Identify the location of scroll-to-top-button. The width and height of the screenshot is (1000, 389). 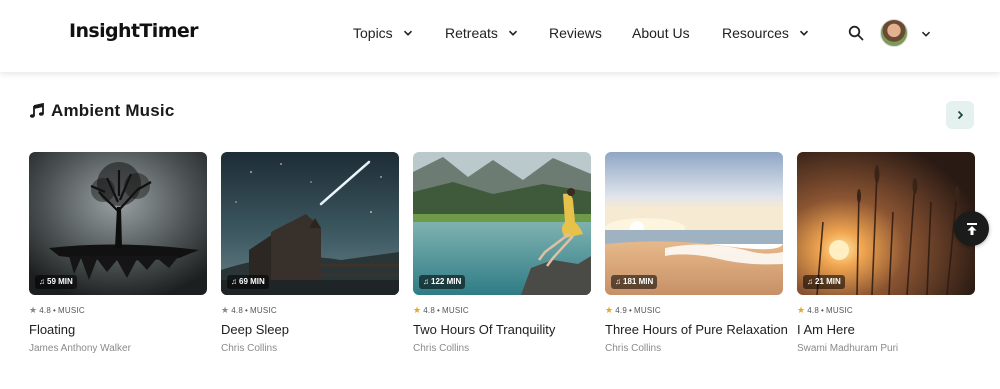
(971, 228).